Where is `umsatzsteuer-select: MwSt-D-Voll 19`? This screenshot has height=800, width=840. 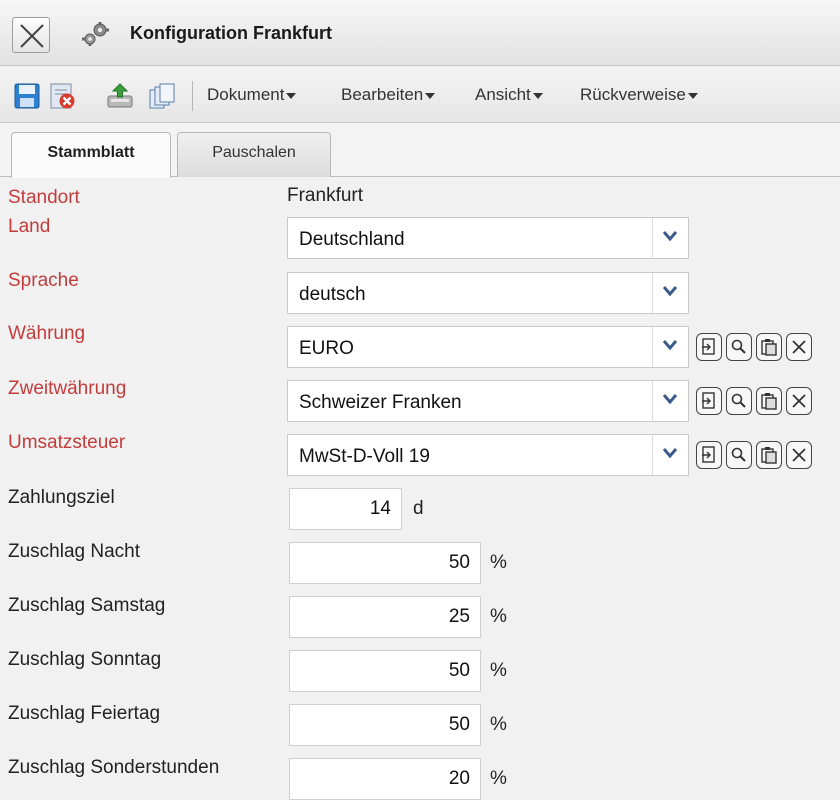 umsatzsteuer-select: MwSt-D-Voll 19 is located at coordinates (488, 455).